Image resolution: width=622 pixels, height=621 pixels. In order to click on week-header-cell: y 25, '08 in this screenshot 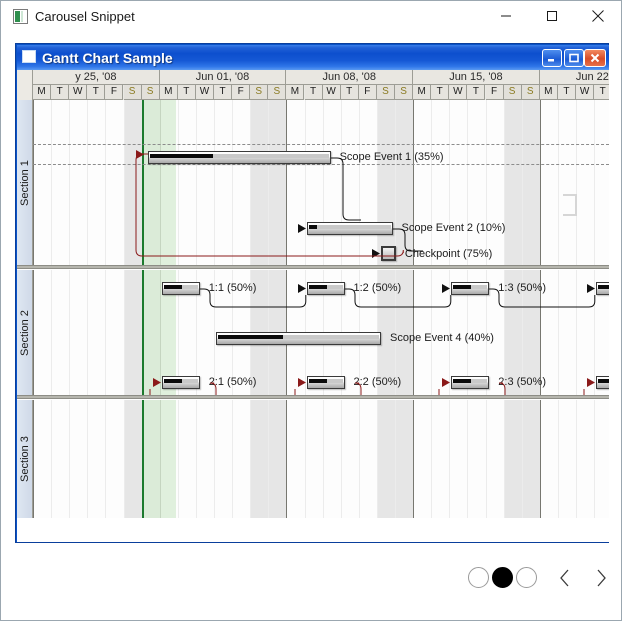, I will do `click(96, 77)`.